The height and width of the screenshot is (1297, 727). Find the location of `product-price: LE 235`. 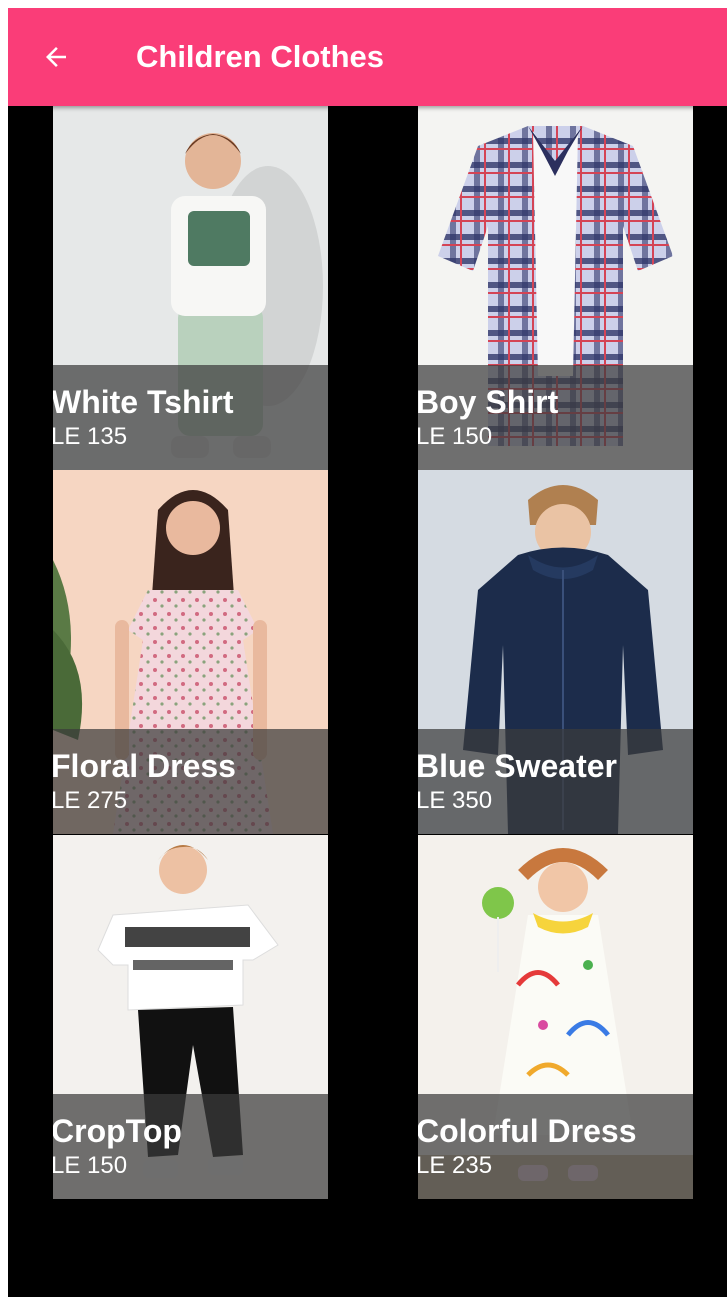

product-price: LE 235 is located at coordinates (455, 1165).